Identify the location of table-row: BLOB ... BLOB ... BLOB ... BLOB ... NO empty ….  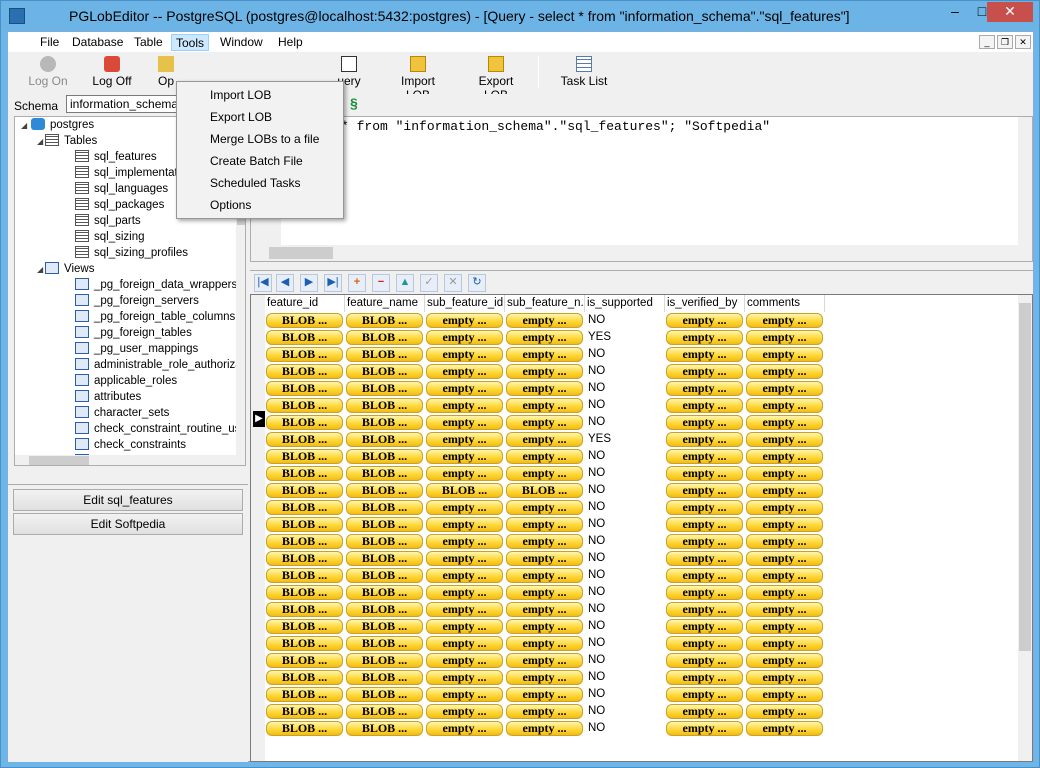
(645, 490).